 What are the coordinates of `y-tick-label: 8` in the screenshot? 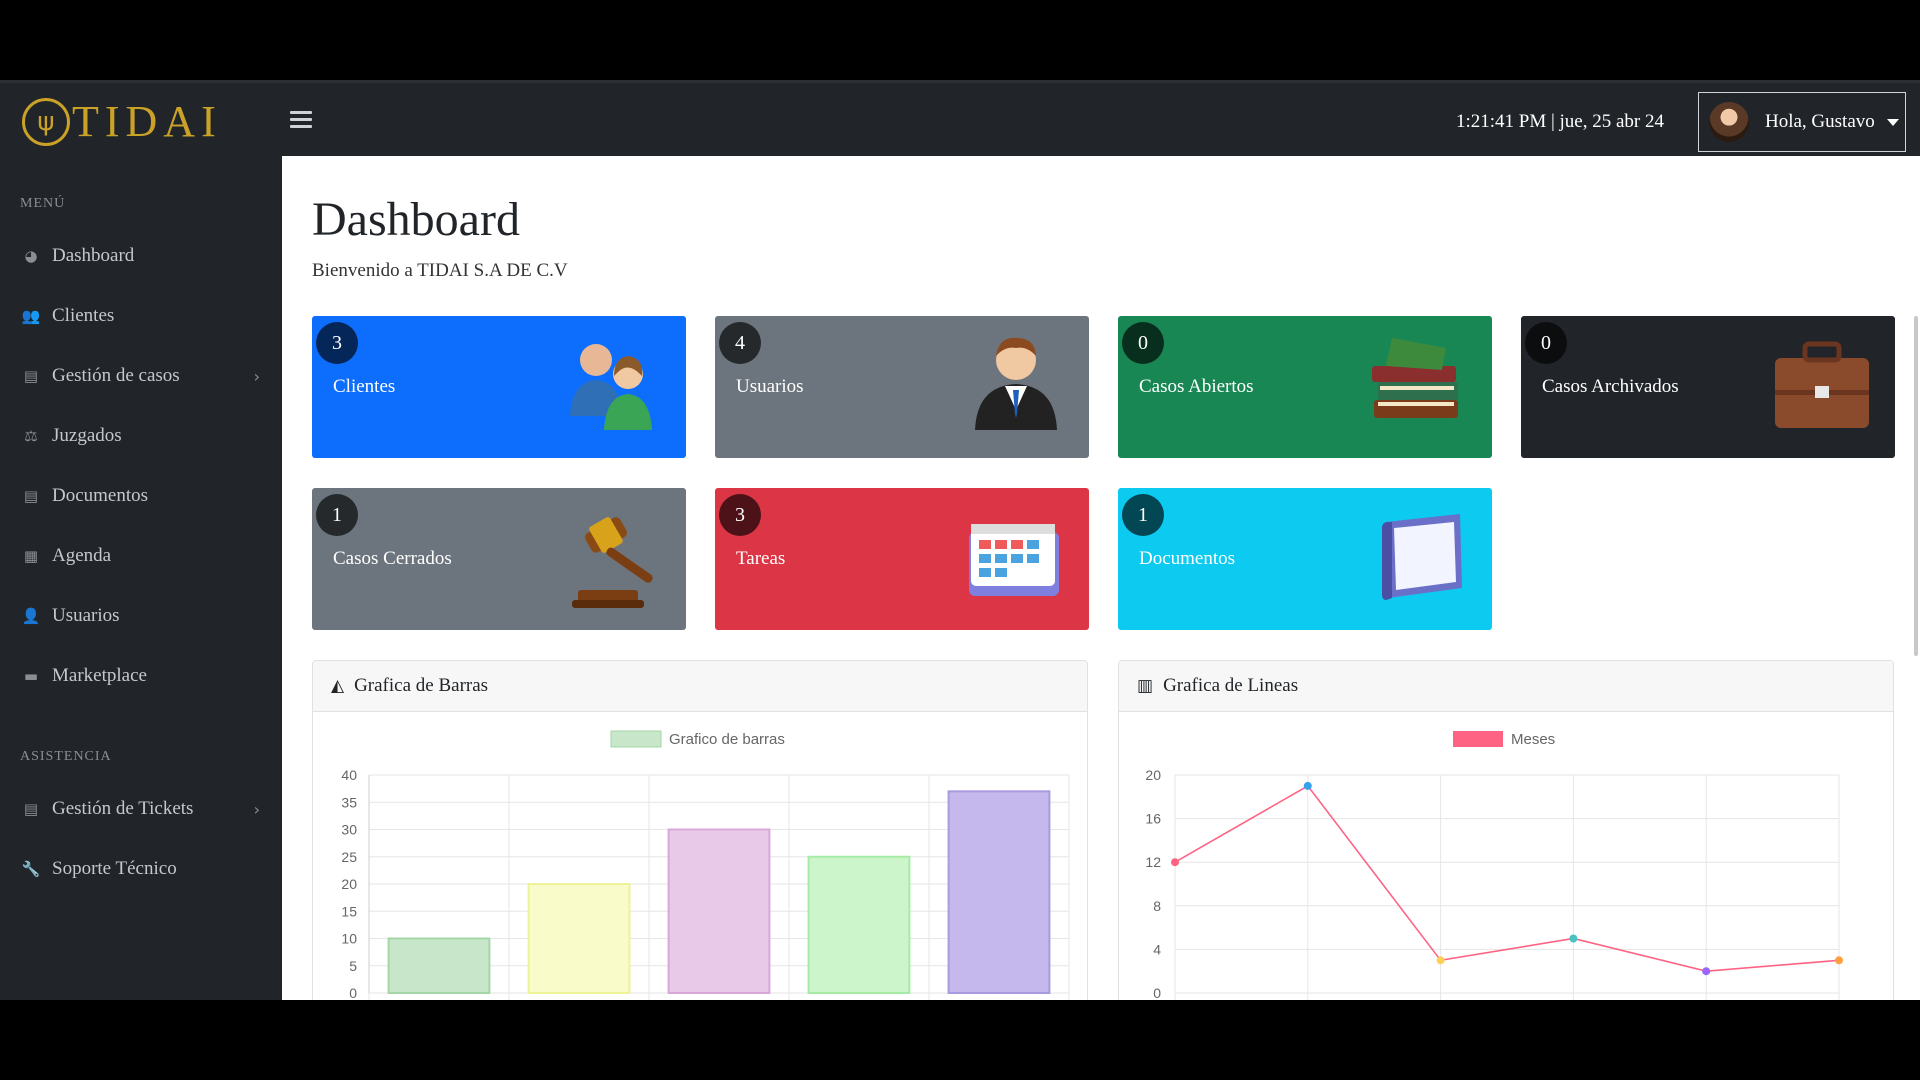 It's located at (1157, 906).